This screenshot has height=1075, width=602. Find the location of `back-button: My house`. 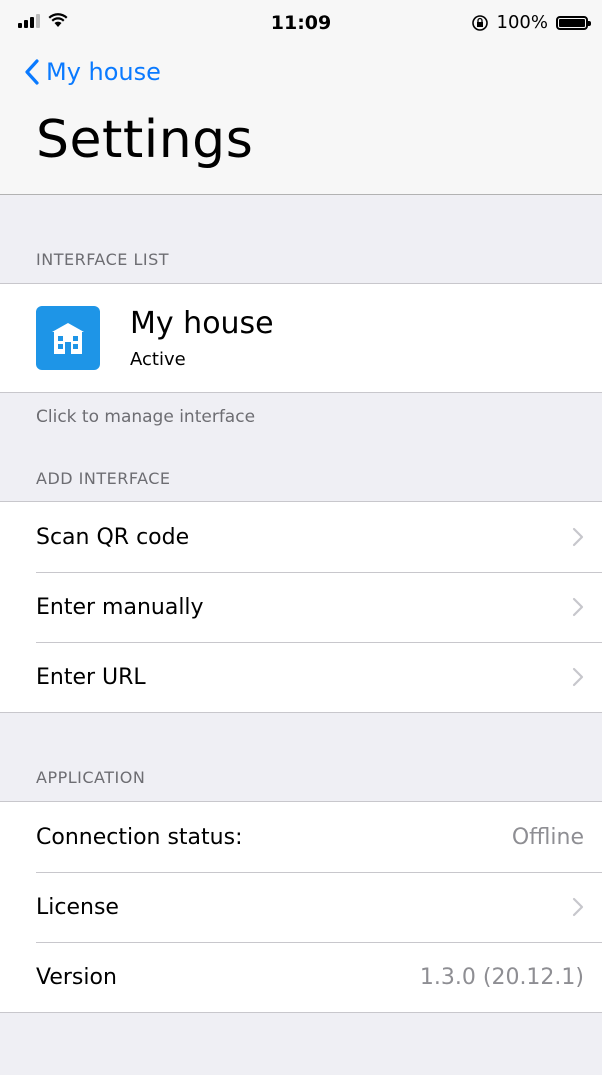

back-button: My house is located at coordinates (92, 72).